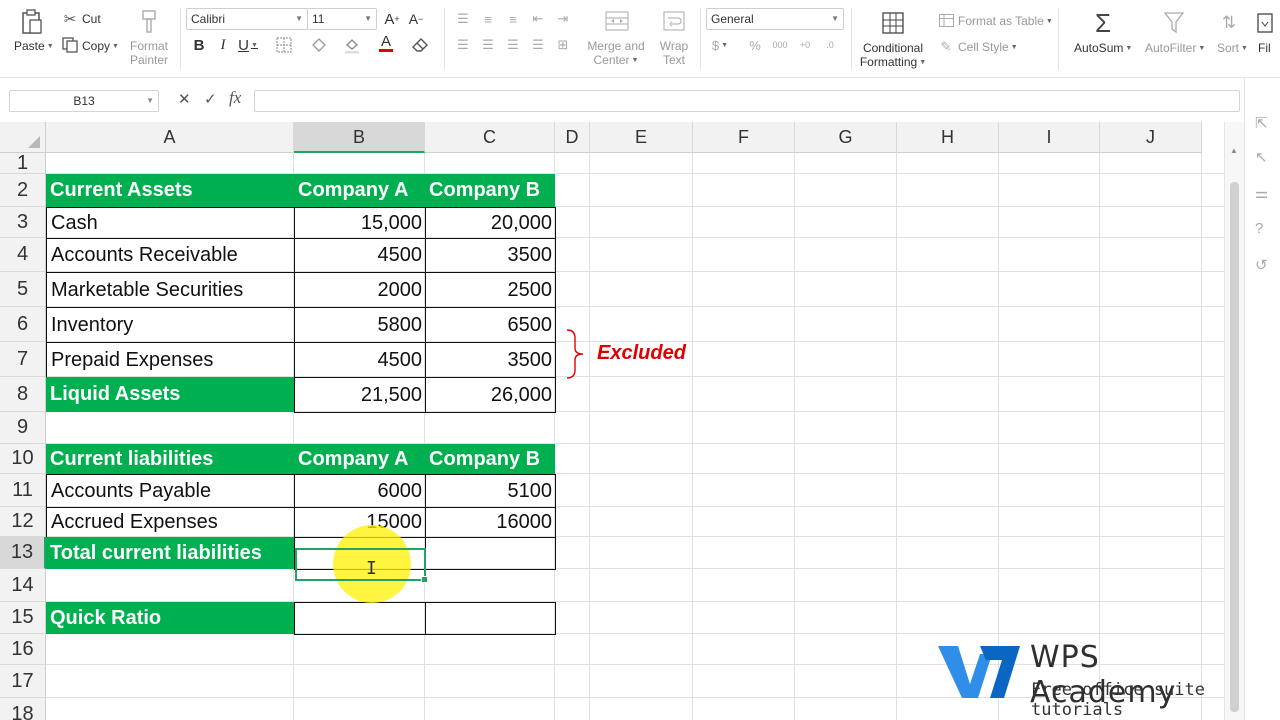 The image size is (1280, 720). Describe the element at coordinates (490, 553) in the screenshot. I see `cell-c13` at that location.